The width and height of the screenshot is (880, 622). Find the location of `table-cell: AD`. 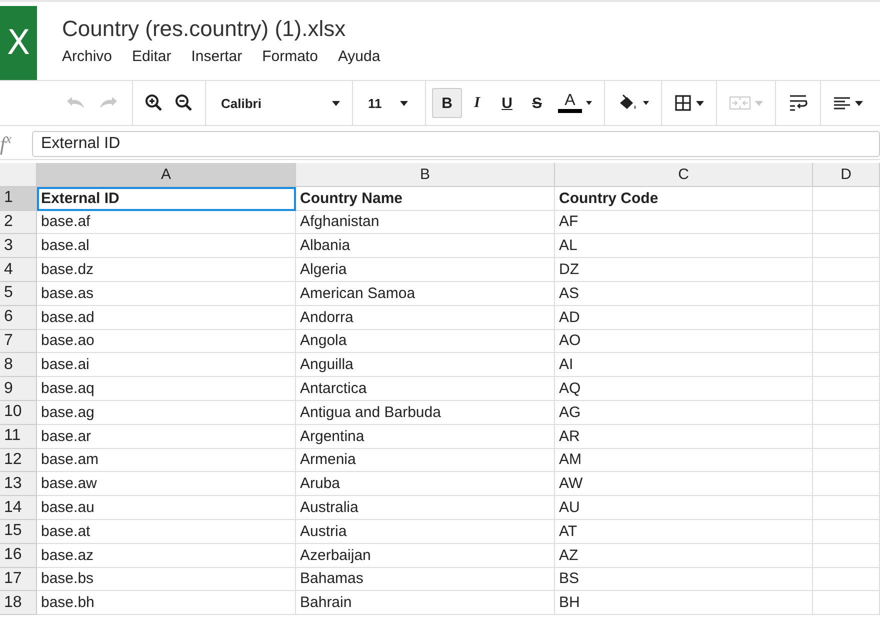

table-cell: AD is located at coordinates (684, 318).